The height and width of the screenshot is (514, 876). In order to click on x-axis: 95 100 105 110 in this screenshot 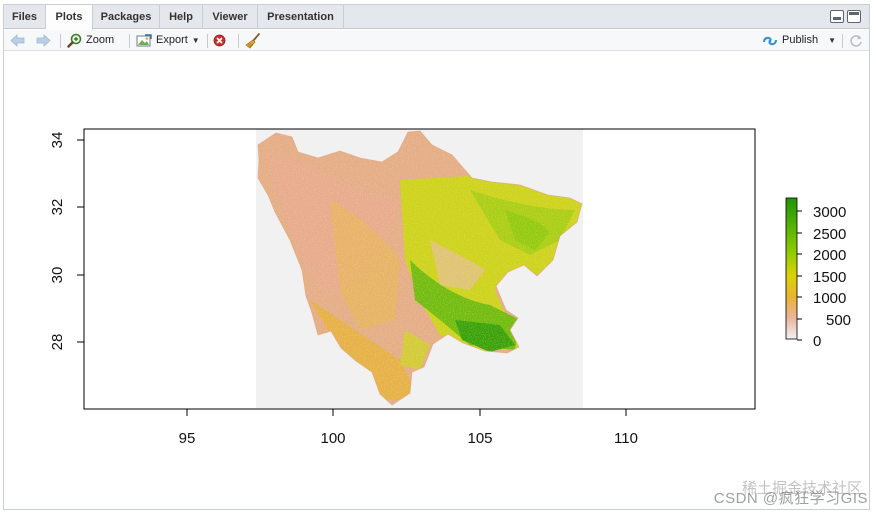, I will do `click(408, 428)`.